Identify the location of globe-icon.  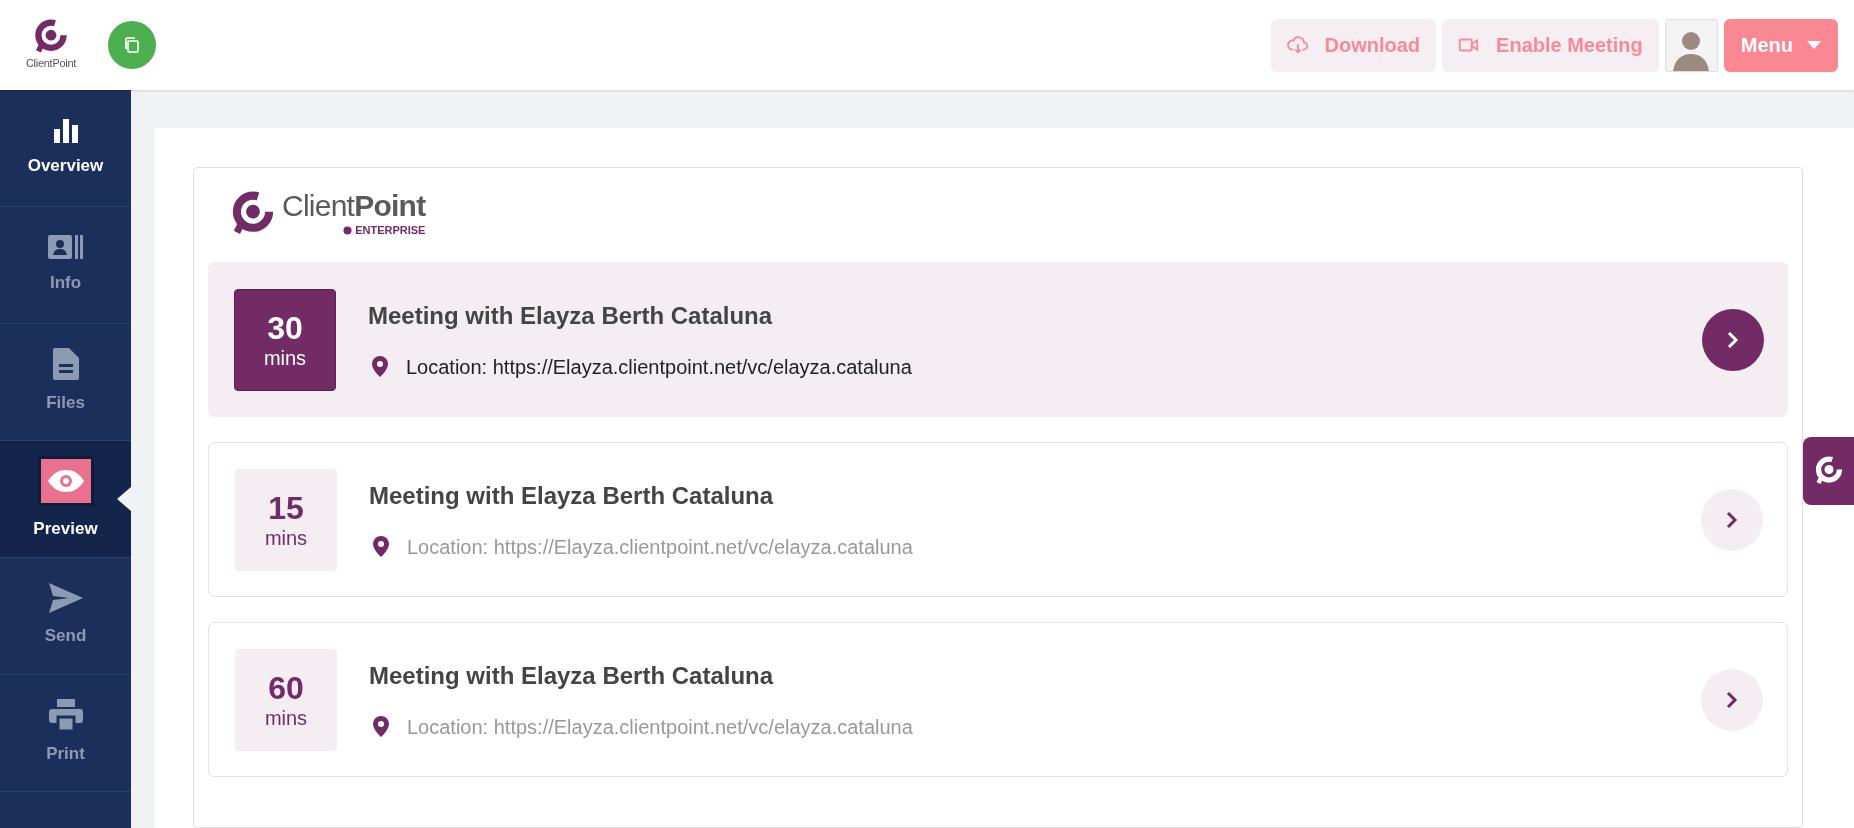
(348, 230).